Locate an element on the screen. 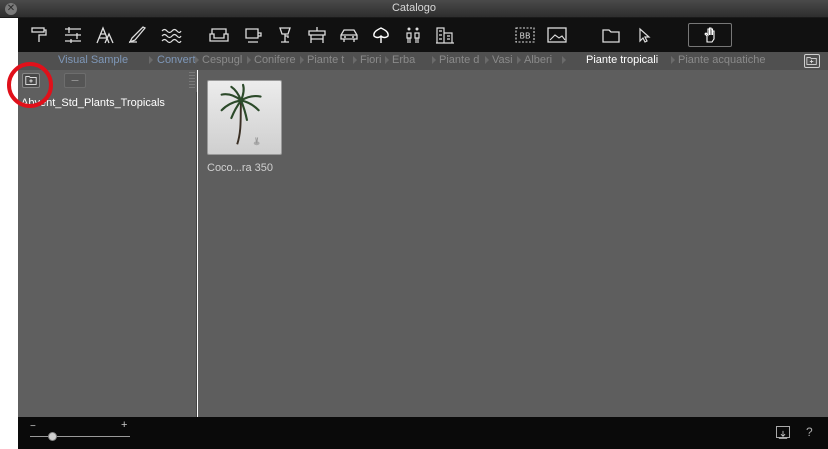 This screenshot has height=449, width=828. hand-icon is located at coordinates (709, 35).